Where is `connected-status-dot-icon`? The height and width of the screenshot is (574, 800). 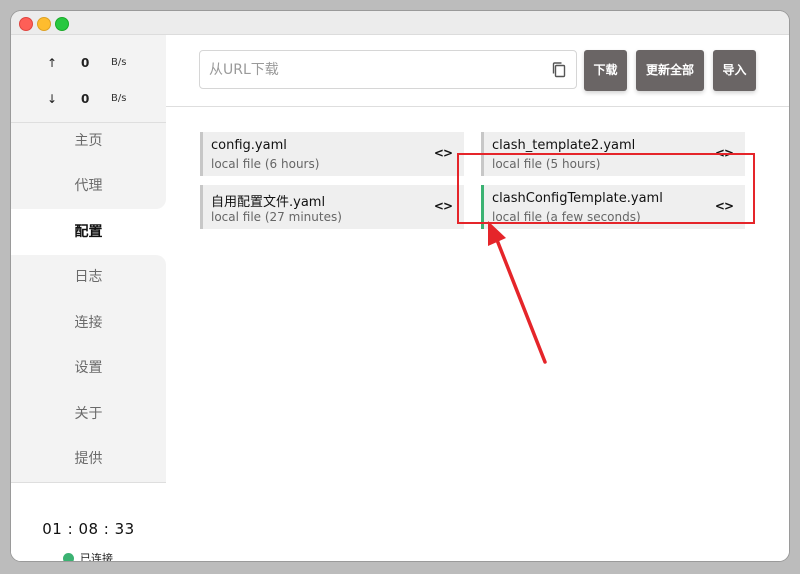 connected-status-dot-icon is located at coordinates (68, 557).